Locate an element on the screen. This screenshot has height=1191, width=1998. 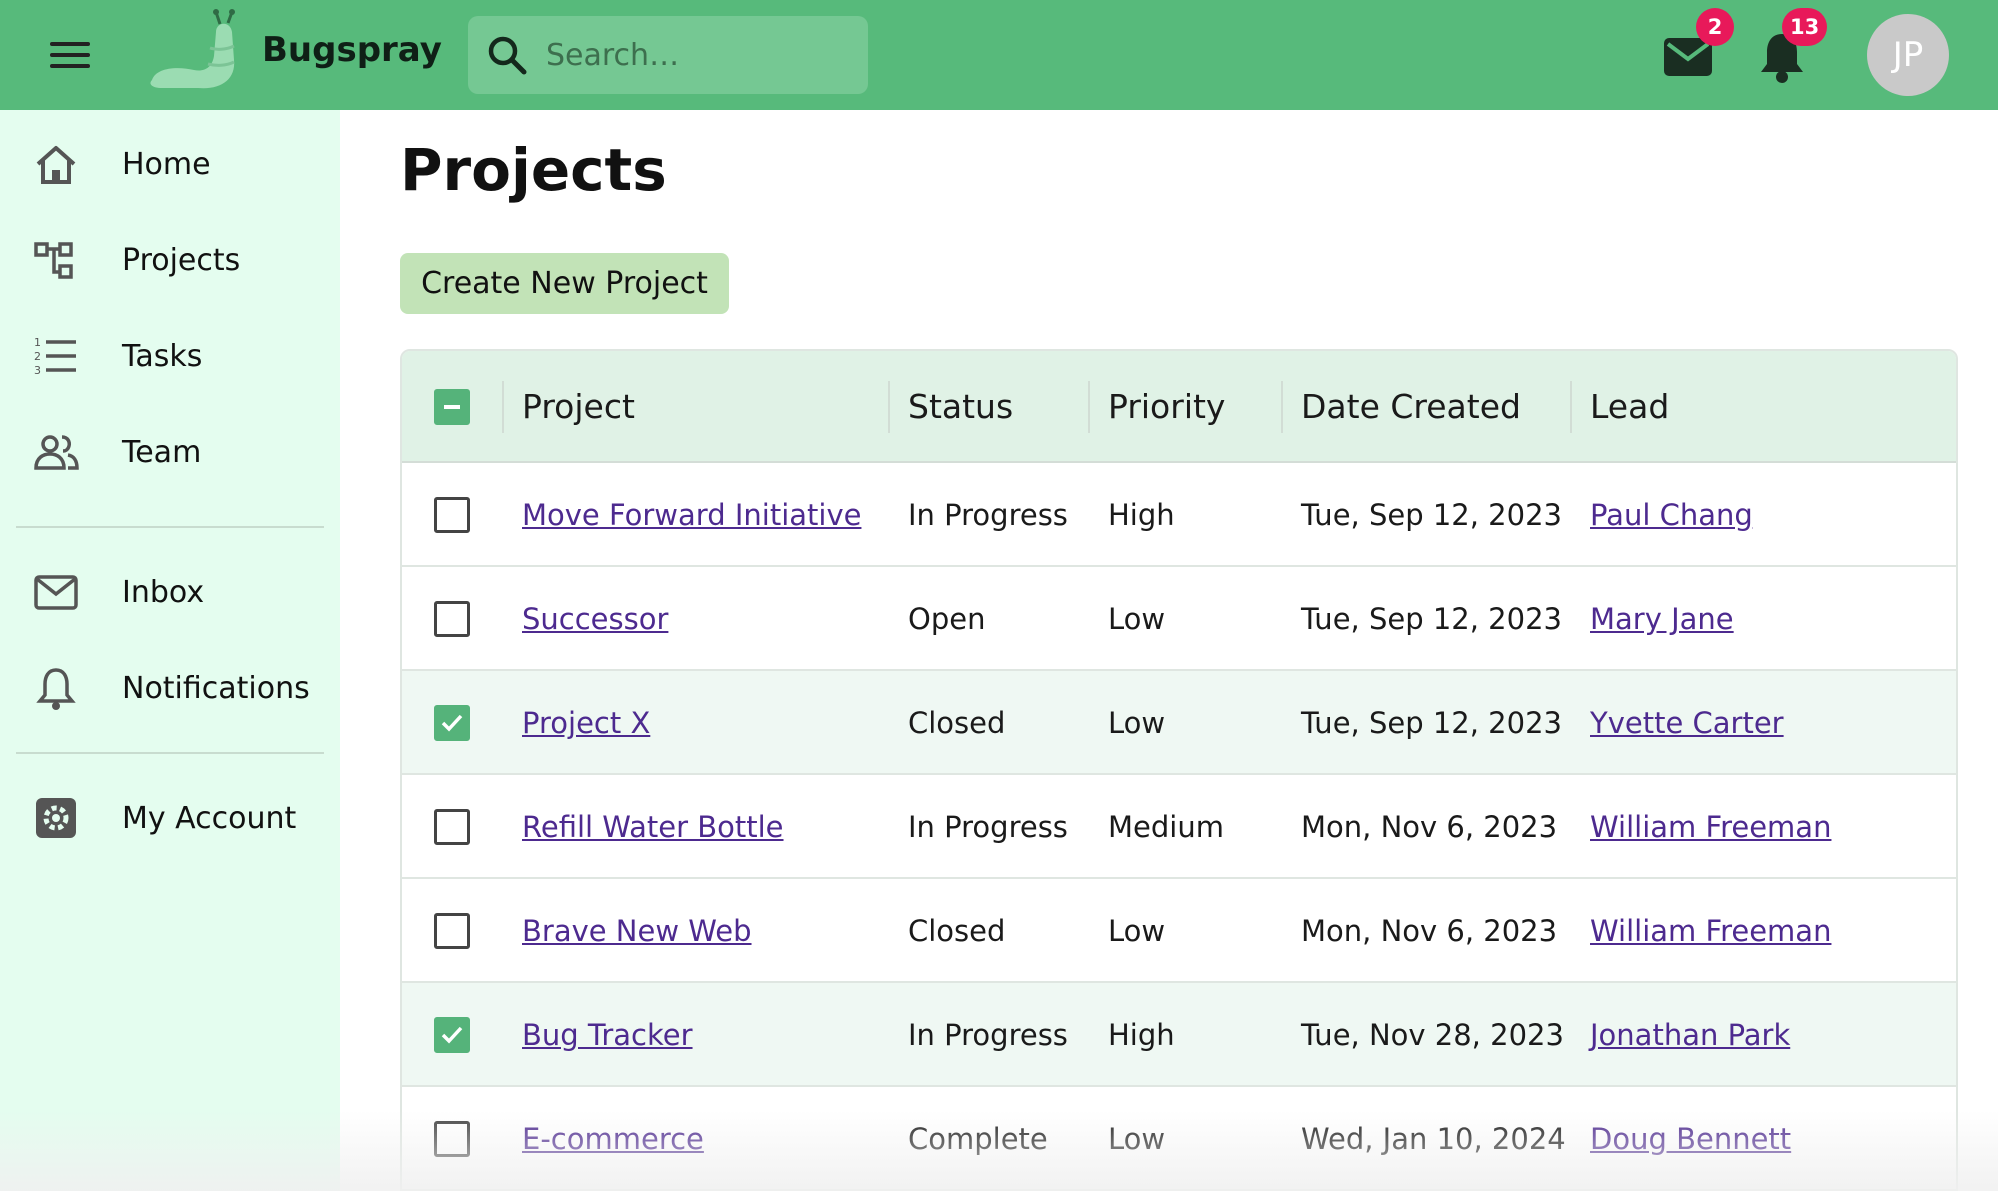
sidebar-item-label: Home is located at coordinates (166, 164).